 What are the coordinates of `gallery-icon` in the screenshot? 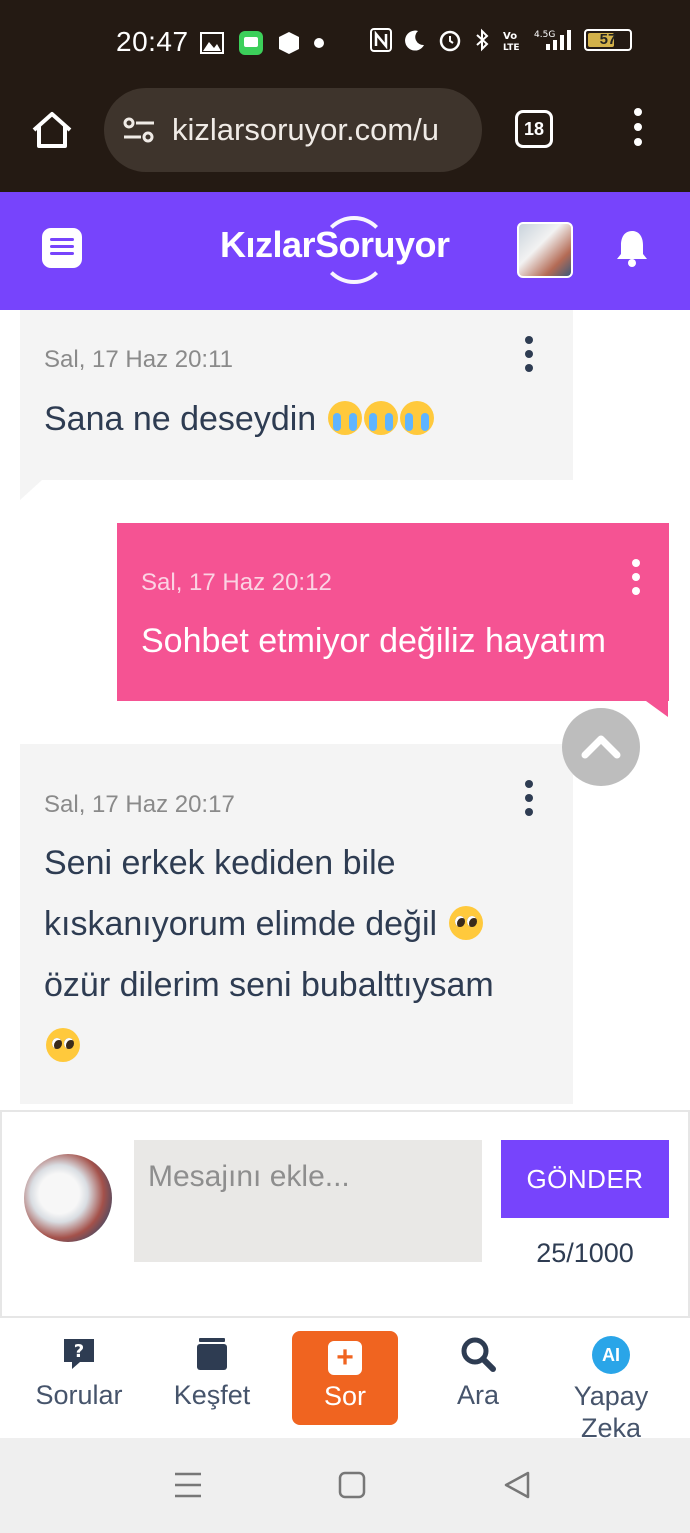 It's located at (212, 43).